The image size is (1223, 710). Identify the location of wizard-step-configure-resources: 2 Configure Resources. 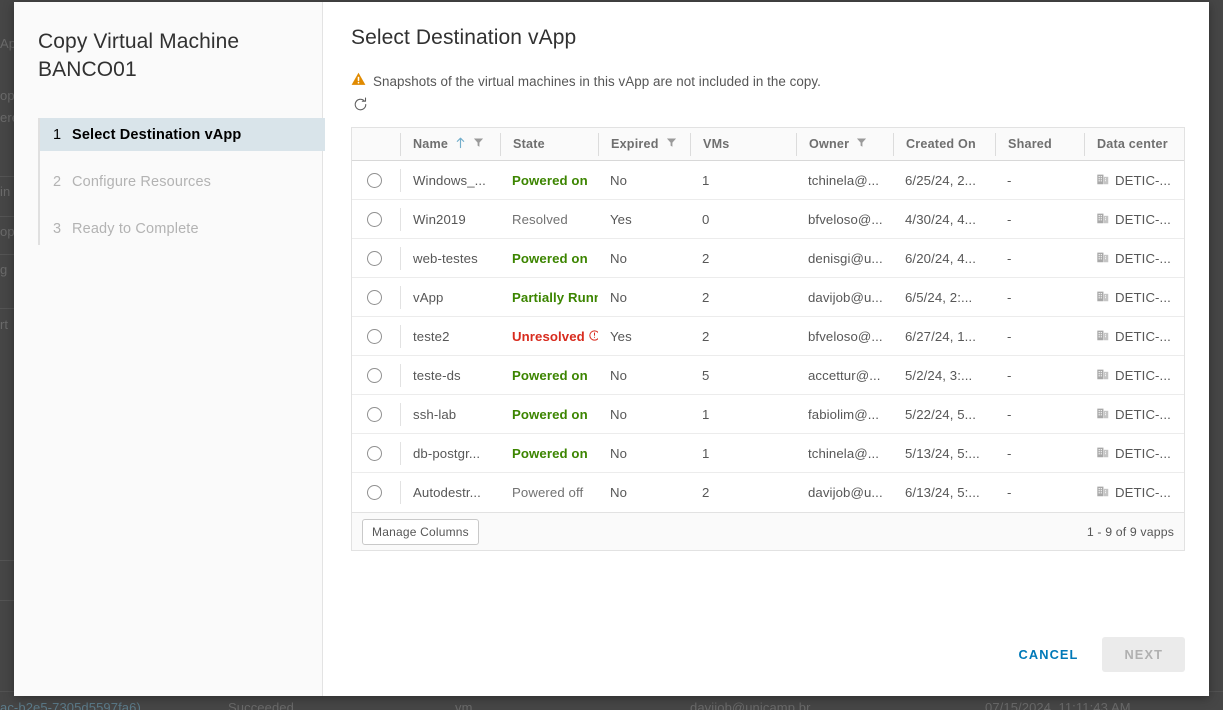
(181, 181).